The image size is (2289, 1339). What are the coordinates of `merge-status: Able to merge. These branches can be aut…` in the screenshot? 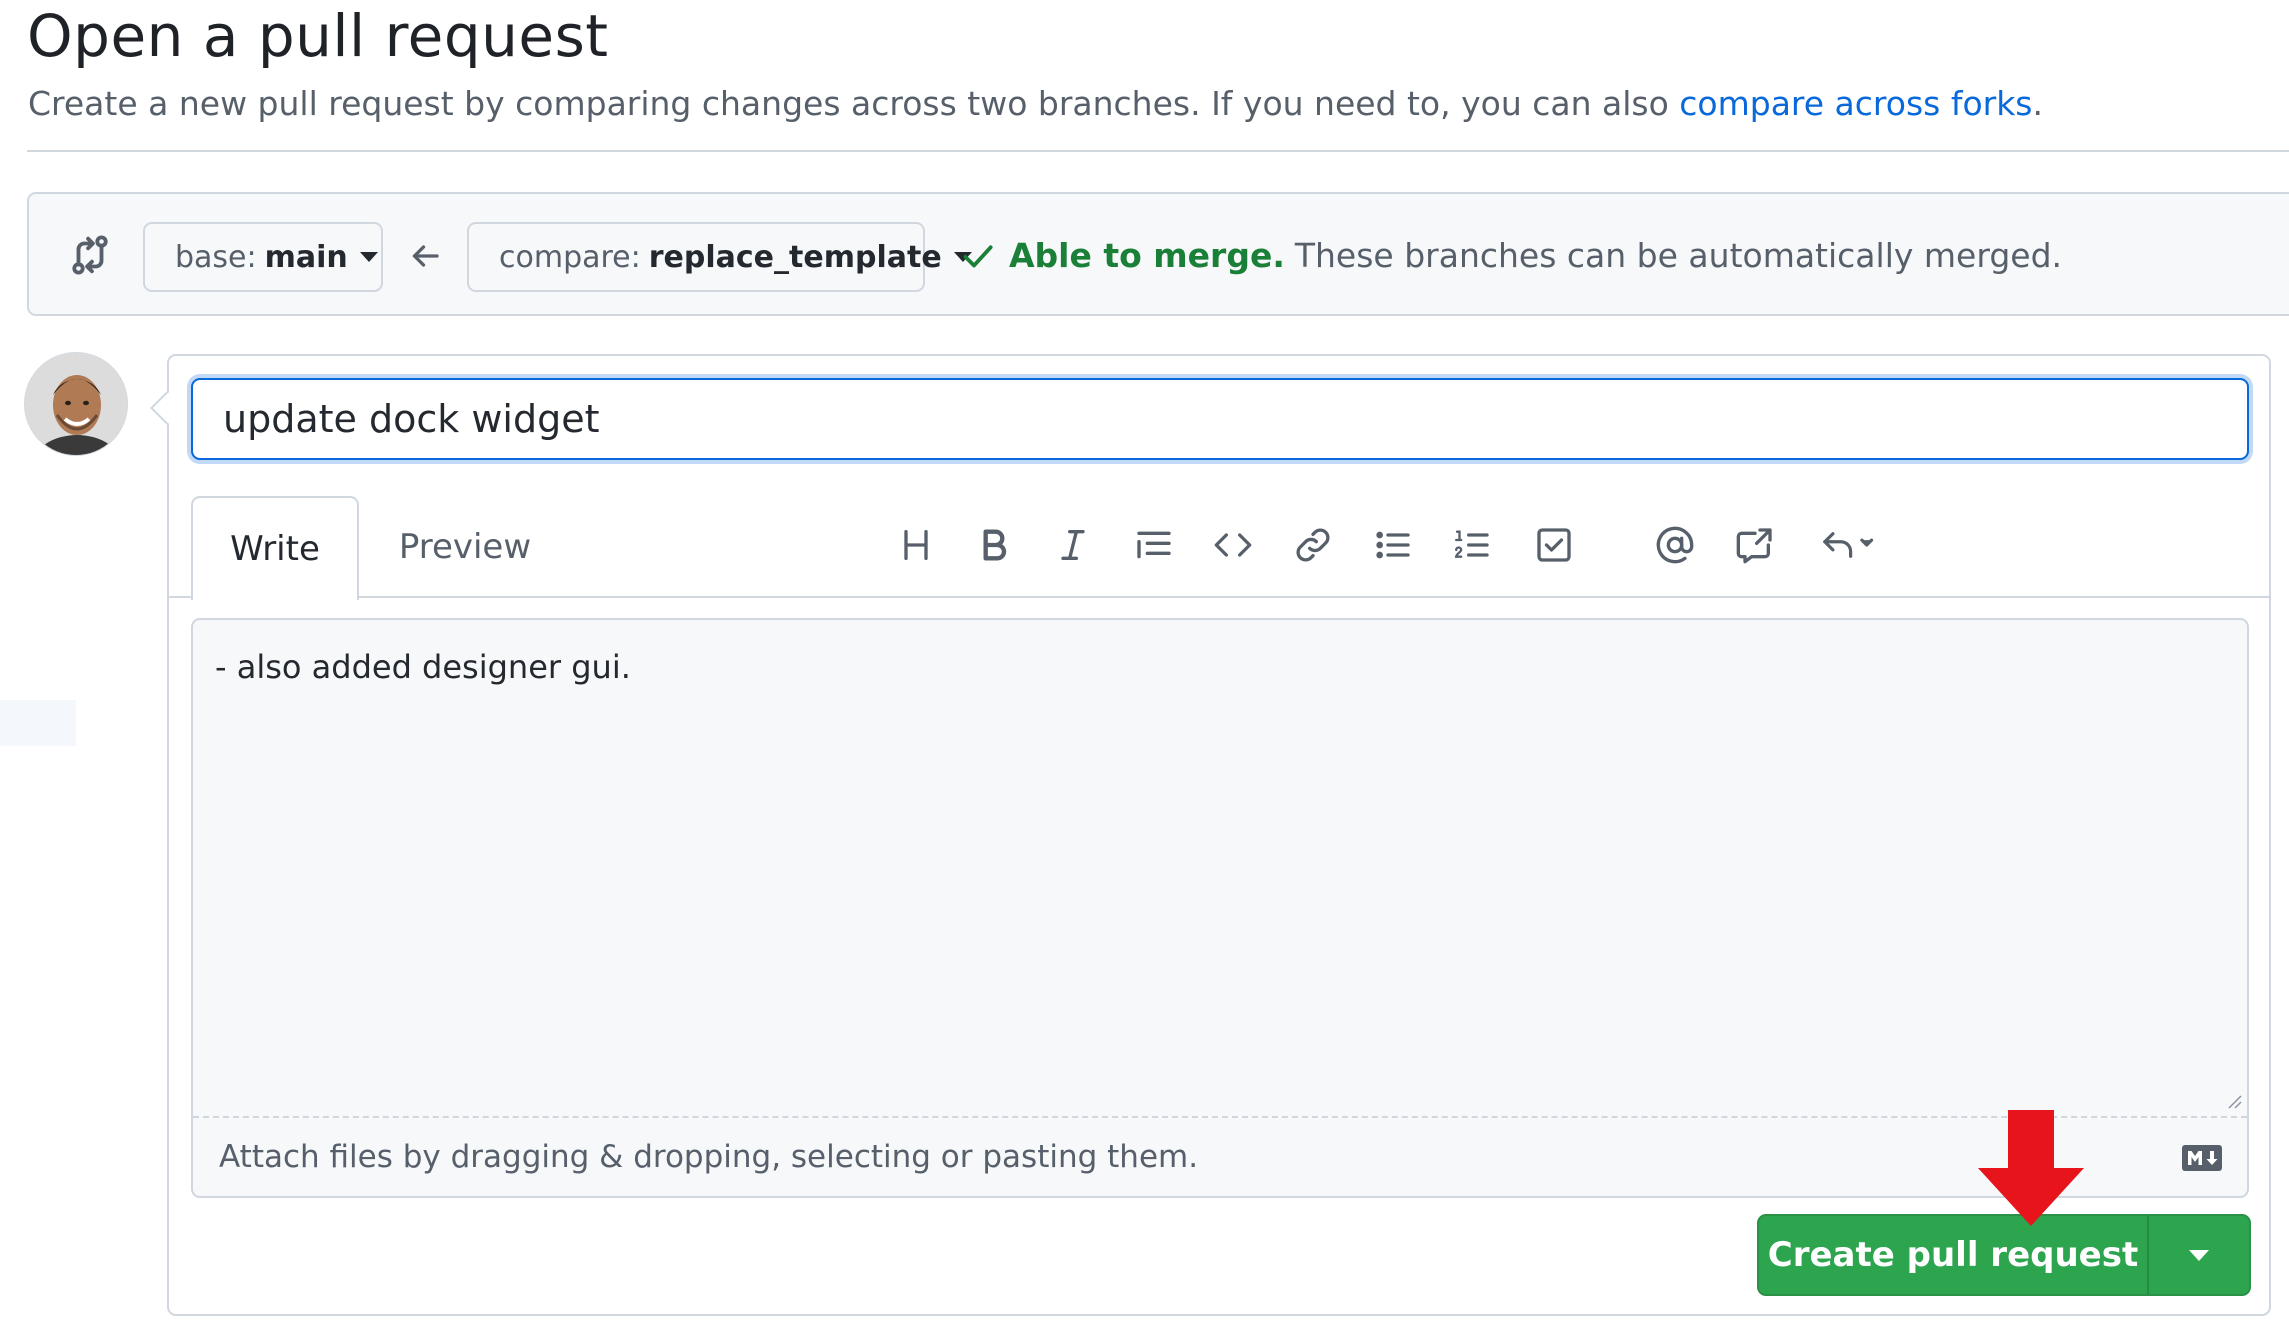 It's located at (1510, 255).